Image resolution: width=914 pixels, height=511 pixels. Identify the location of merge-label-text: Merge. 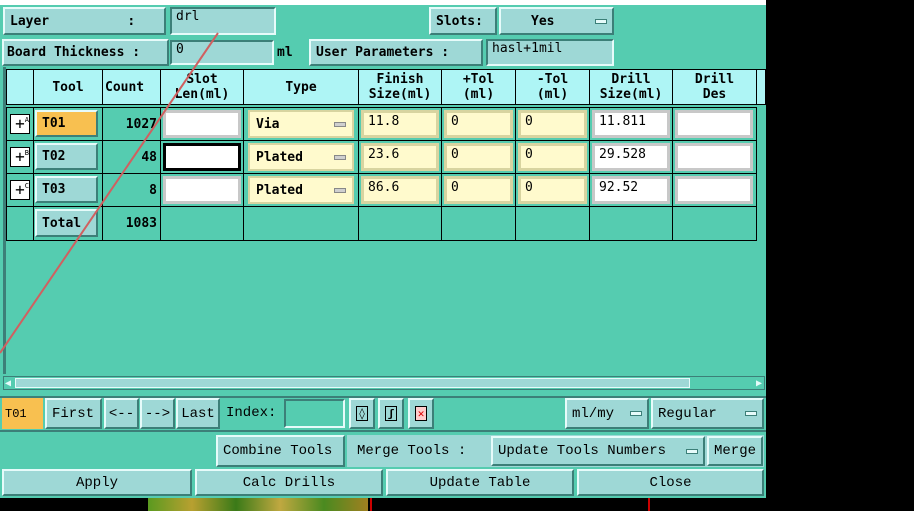
(734, 451).